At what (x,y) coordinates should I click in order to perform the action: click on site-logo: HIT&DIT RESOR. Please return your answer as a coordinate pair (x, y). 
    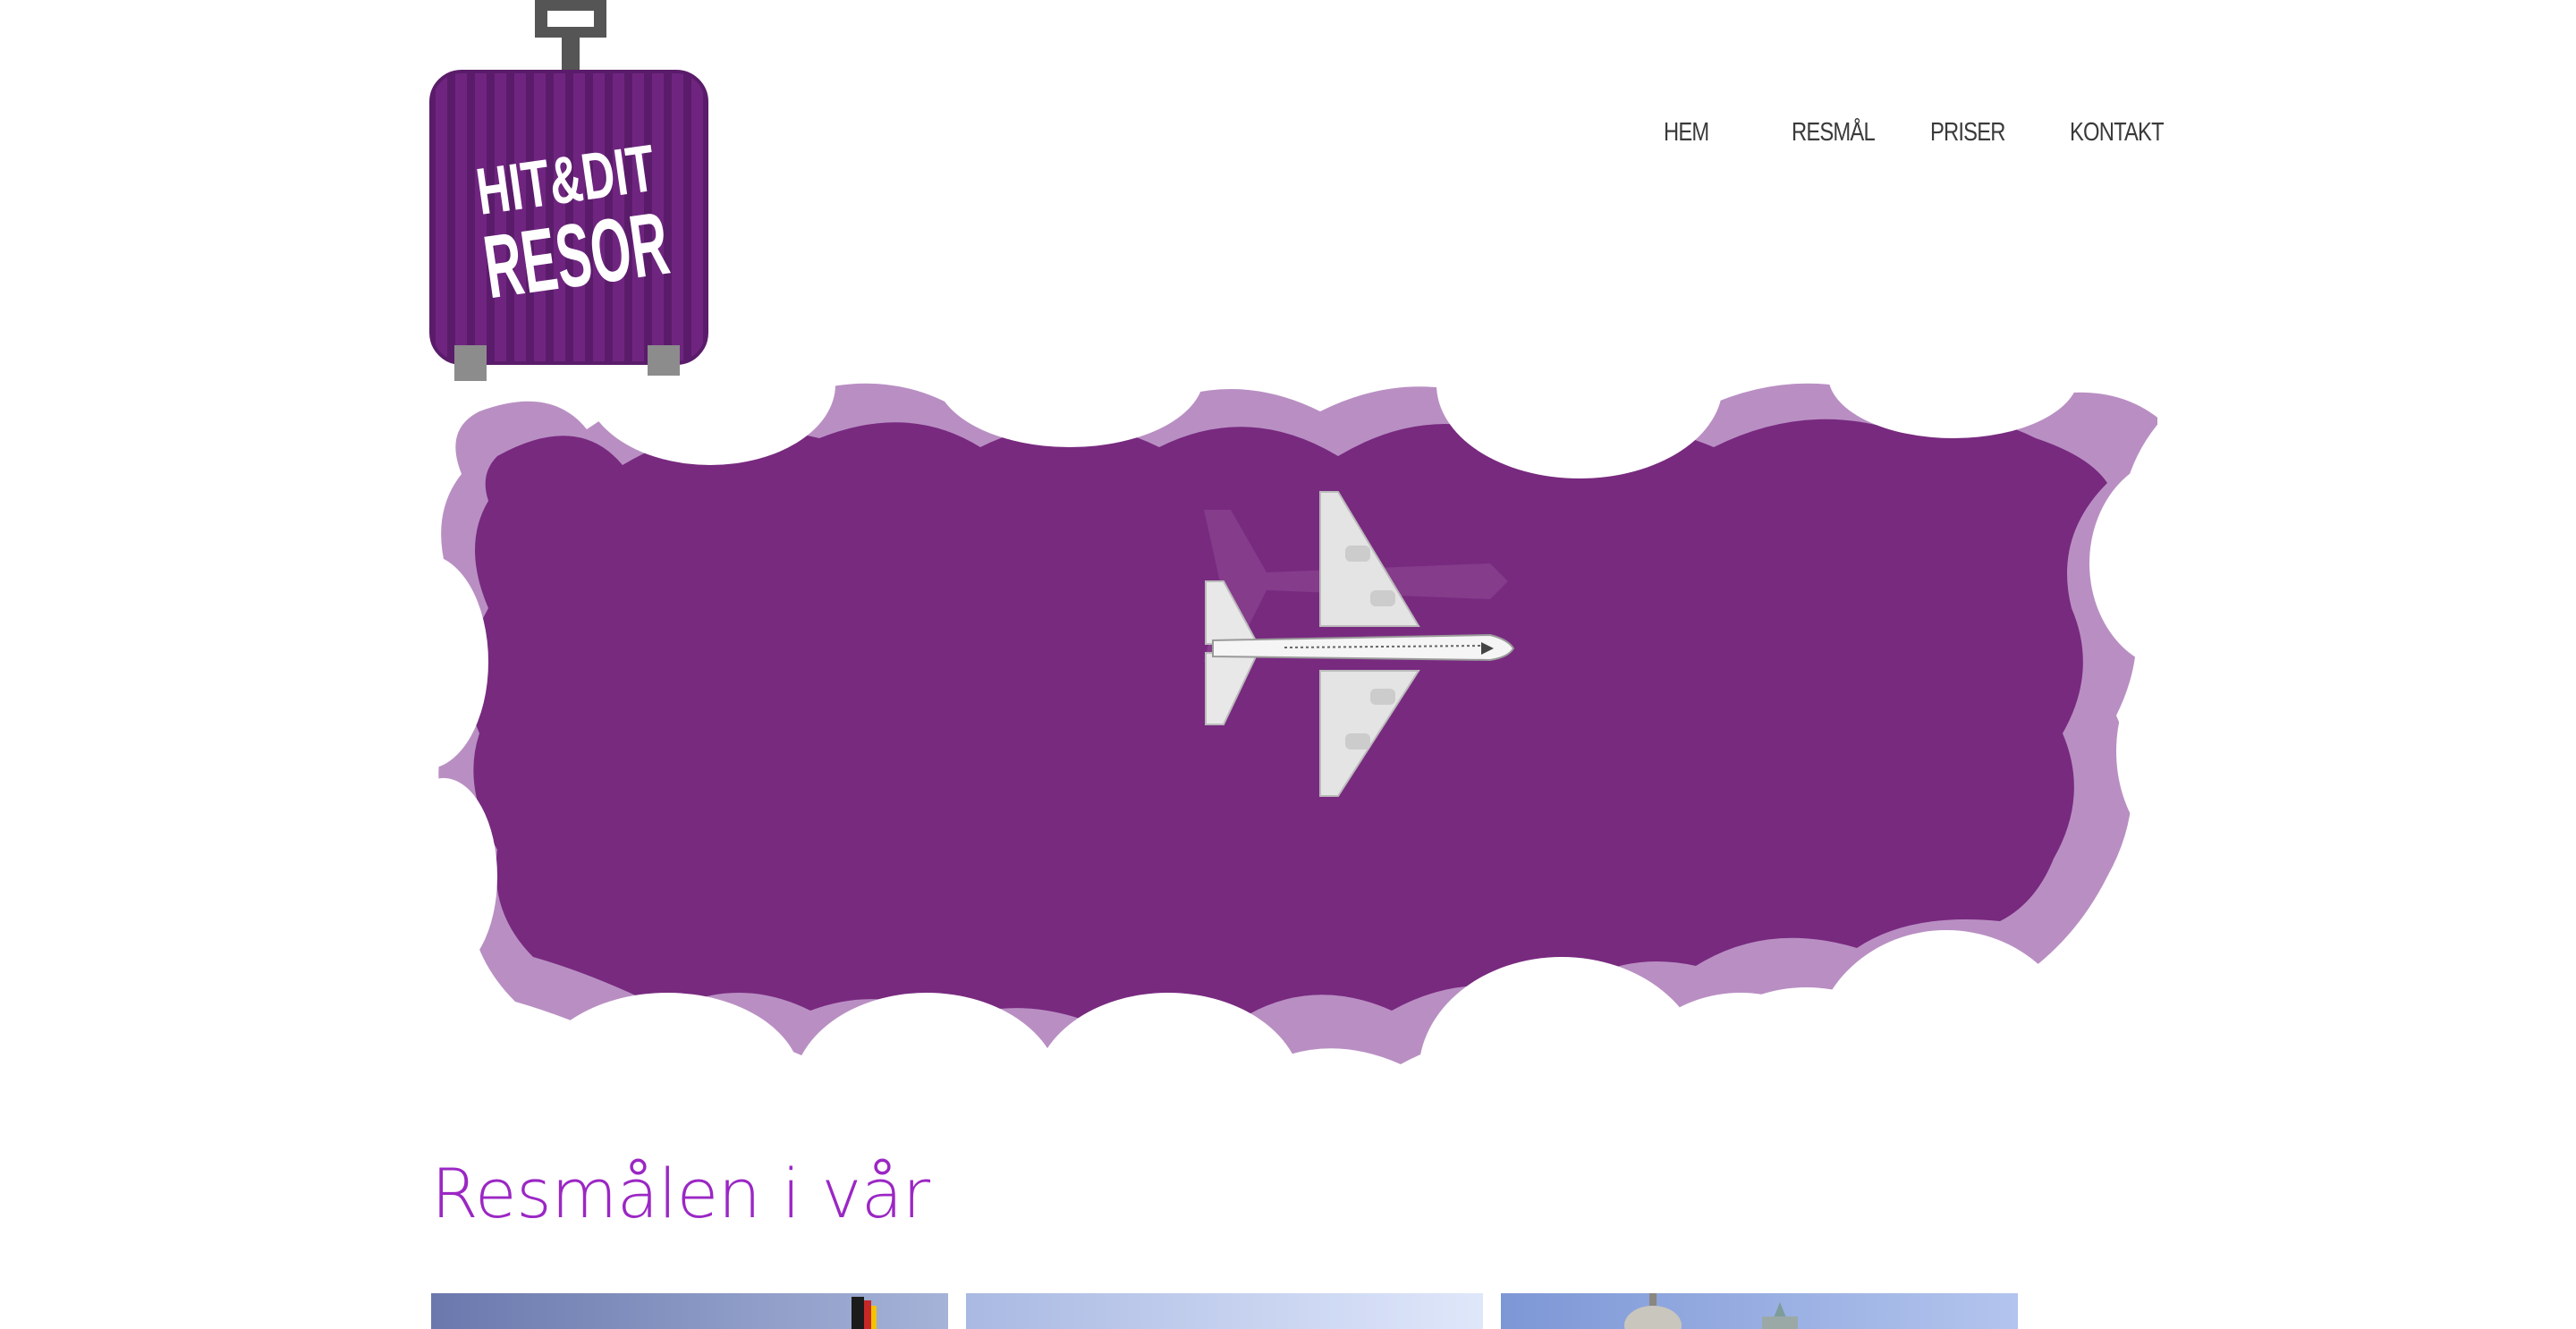
    Looking at the image, I should click on (571, 191).